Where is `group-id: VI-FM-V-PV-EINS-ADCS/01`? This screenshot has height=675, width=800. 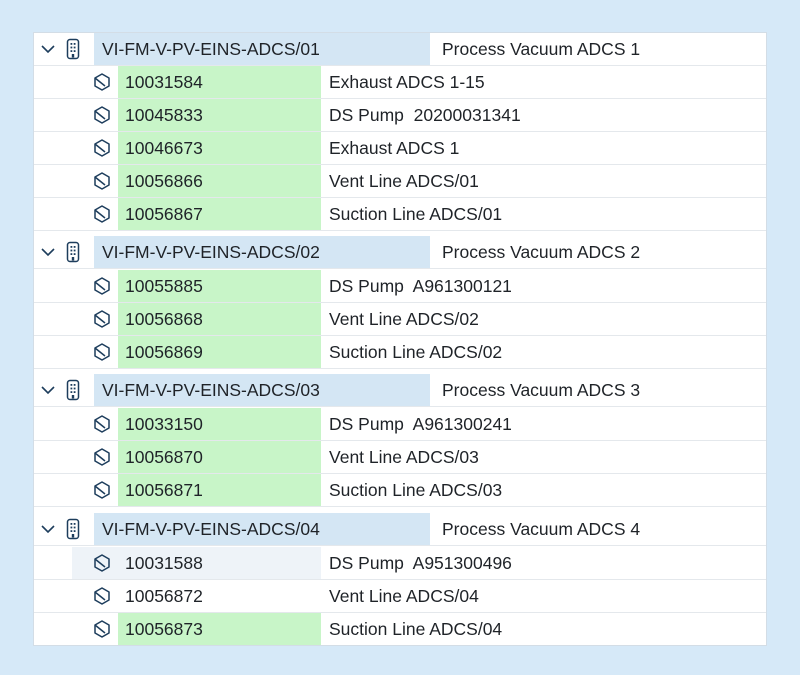
group-id: VI-FM-V-PV-EINS-ADCS/01 is located at coordinates (211, 49).